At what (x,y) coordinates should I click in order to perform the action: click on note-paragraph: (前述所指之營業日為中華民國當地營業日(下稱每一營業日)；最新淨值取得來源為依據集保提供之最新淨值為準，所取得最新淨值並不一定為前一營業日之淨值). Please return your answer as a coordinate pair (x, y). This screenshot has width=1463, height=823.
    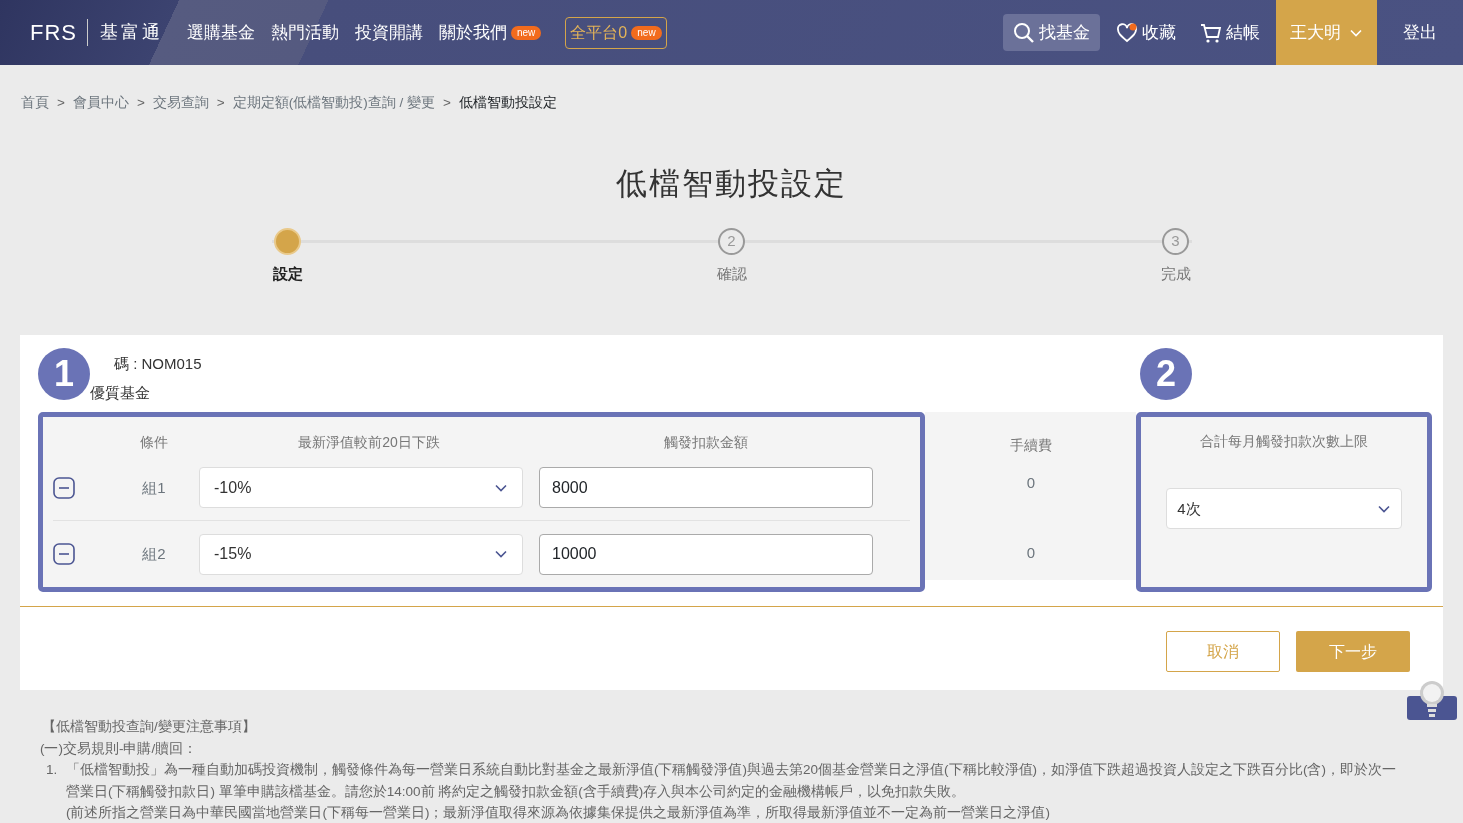
    Looking at the image, I should click on (558, 813).